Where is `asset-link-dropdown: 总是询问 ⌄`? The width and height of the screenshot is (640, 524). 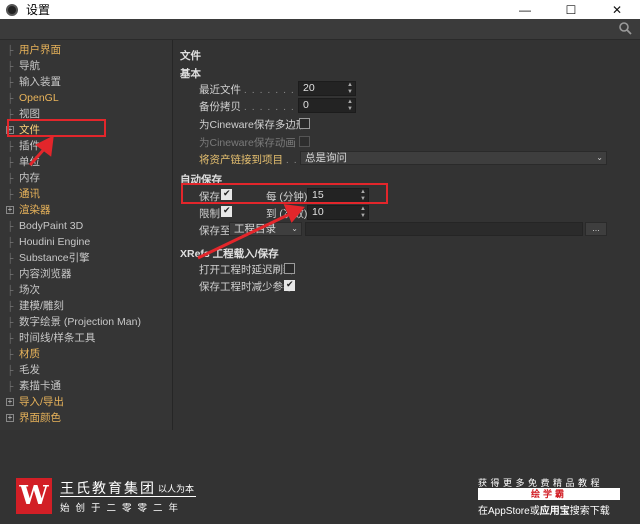 asset-link-dropdown: 总是询问 ⌄ is located at coordinates (453, 158).